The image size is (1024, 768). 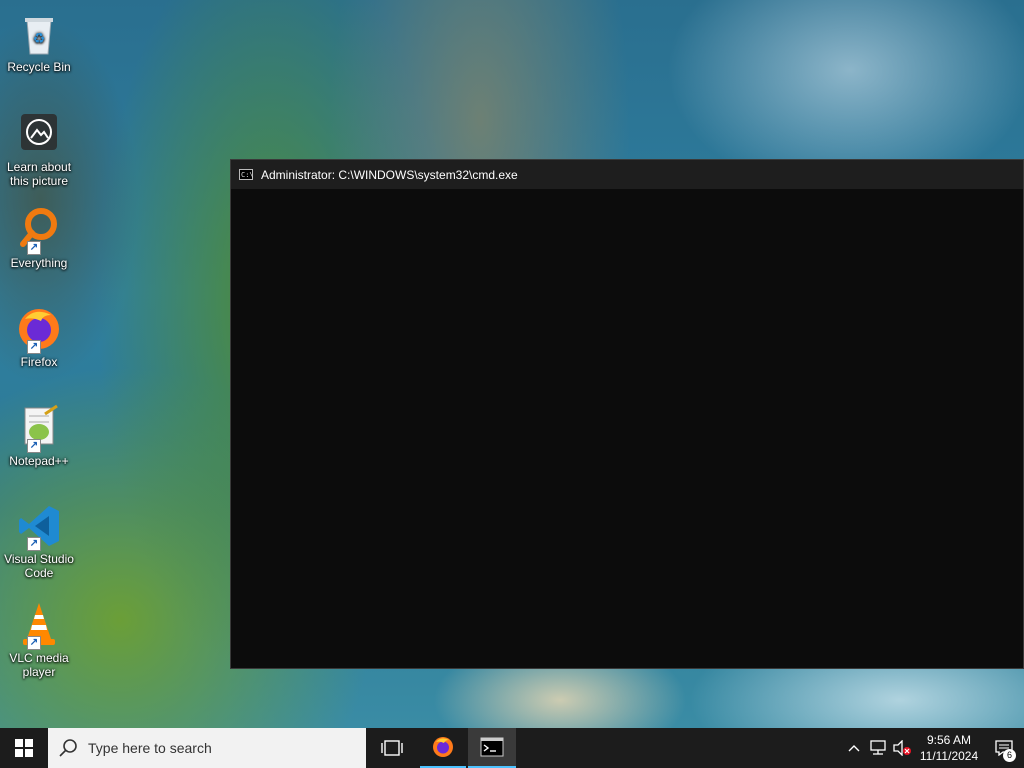 I want to click on firefox-icon, so click(x=443, y=747).